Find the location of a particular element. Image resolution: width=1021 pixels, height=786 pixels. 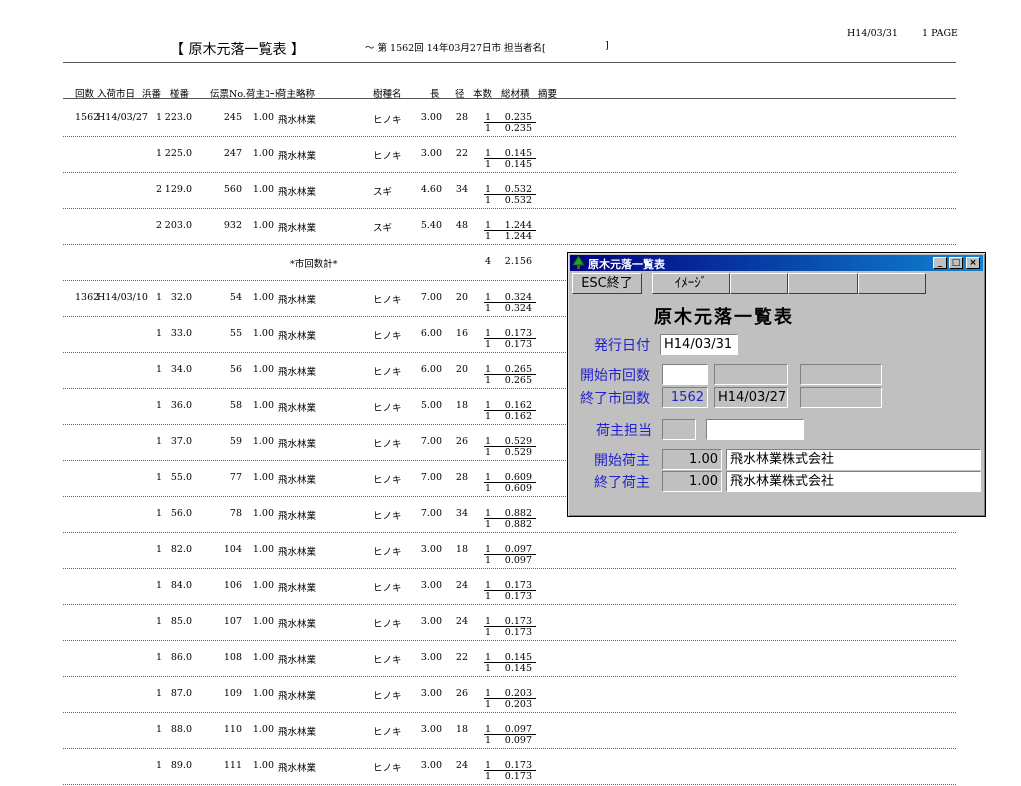

row-pile-no: 37.0 is located at coordinates (181, 441).